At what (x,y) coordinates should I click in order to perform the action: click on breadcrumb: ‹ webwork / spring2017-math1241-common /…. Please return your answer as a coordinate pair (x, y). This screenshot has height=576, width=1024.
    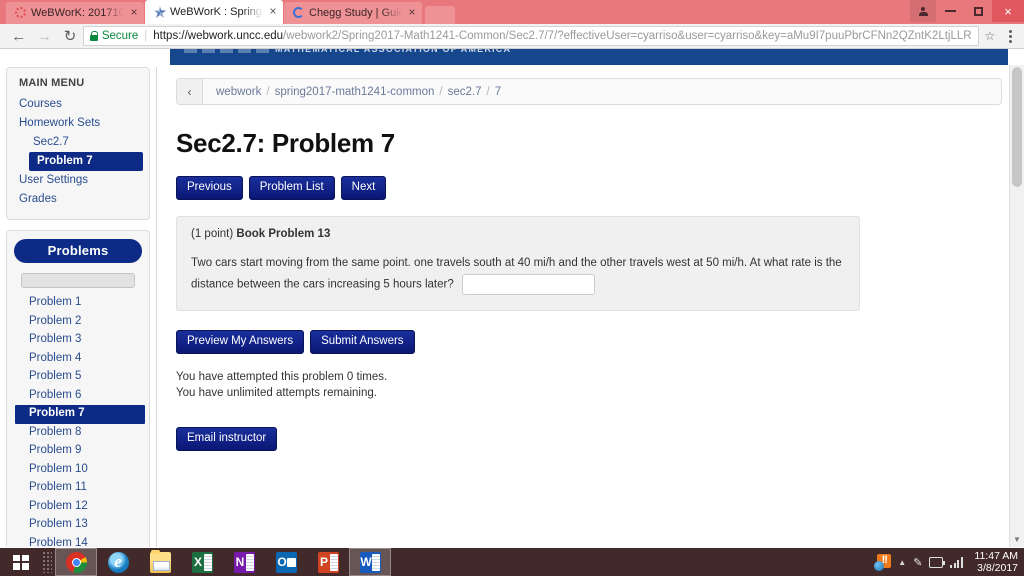
    Looking at the image, I should click on (589, 91).